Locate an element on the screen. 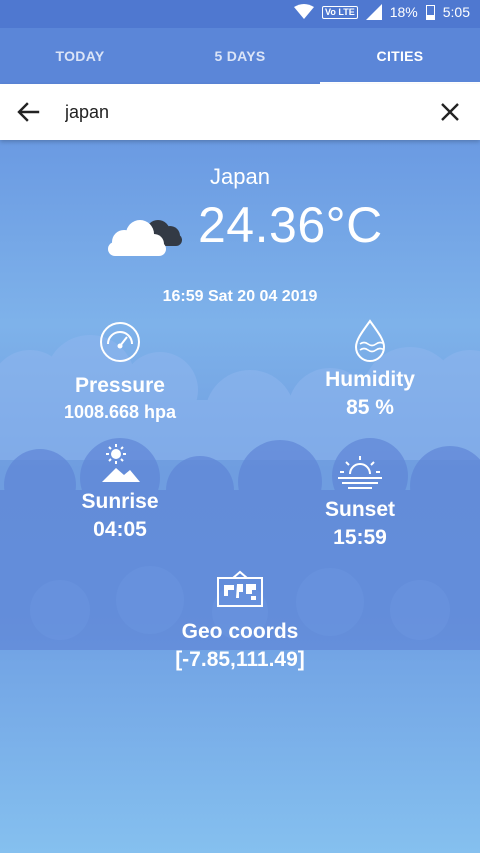 The width and height of the screenshot is (480, 853). sunrise-stat: Sunrise 04:05 is located at coordinates (120, 492).